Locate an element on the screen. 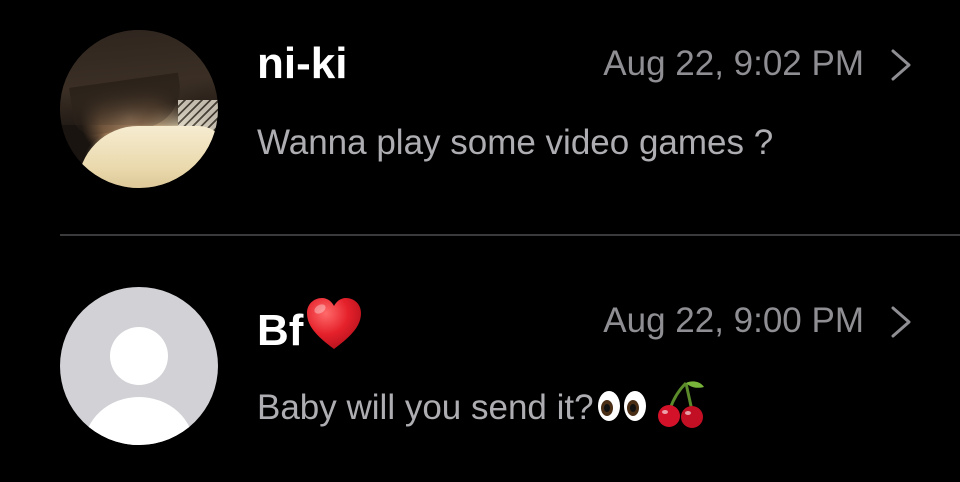 The width and height of the screenshot is (960, 482). message-preview: Wanna play some video games ? is located at coordinates (515, 142).